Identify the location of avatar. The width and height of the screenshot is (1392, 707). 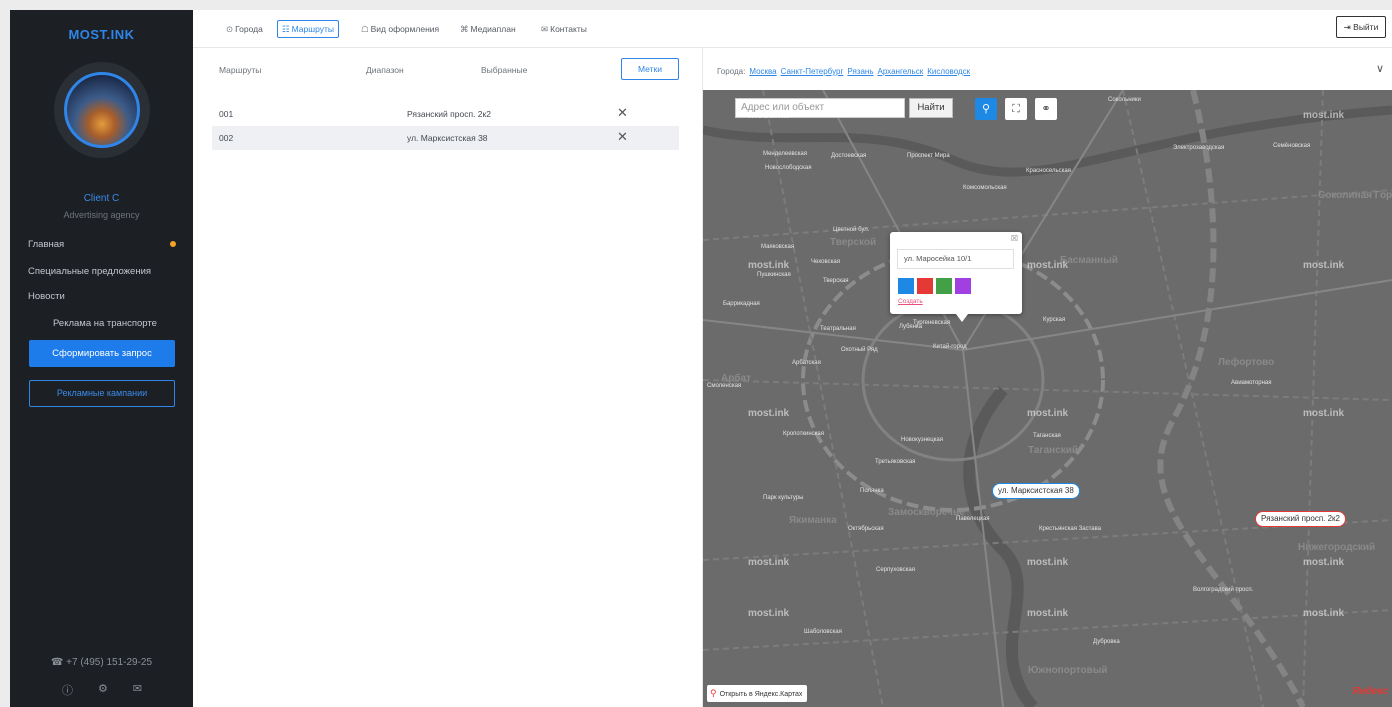
(102, 110).